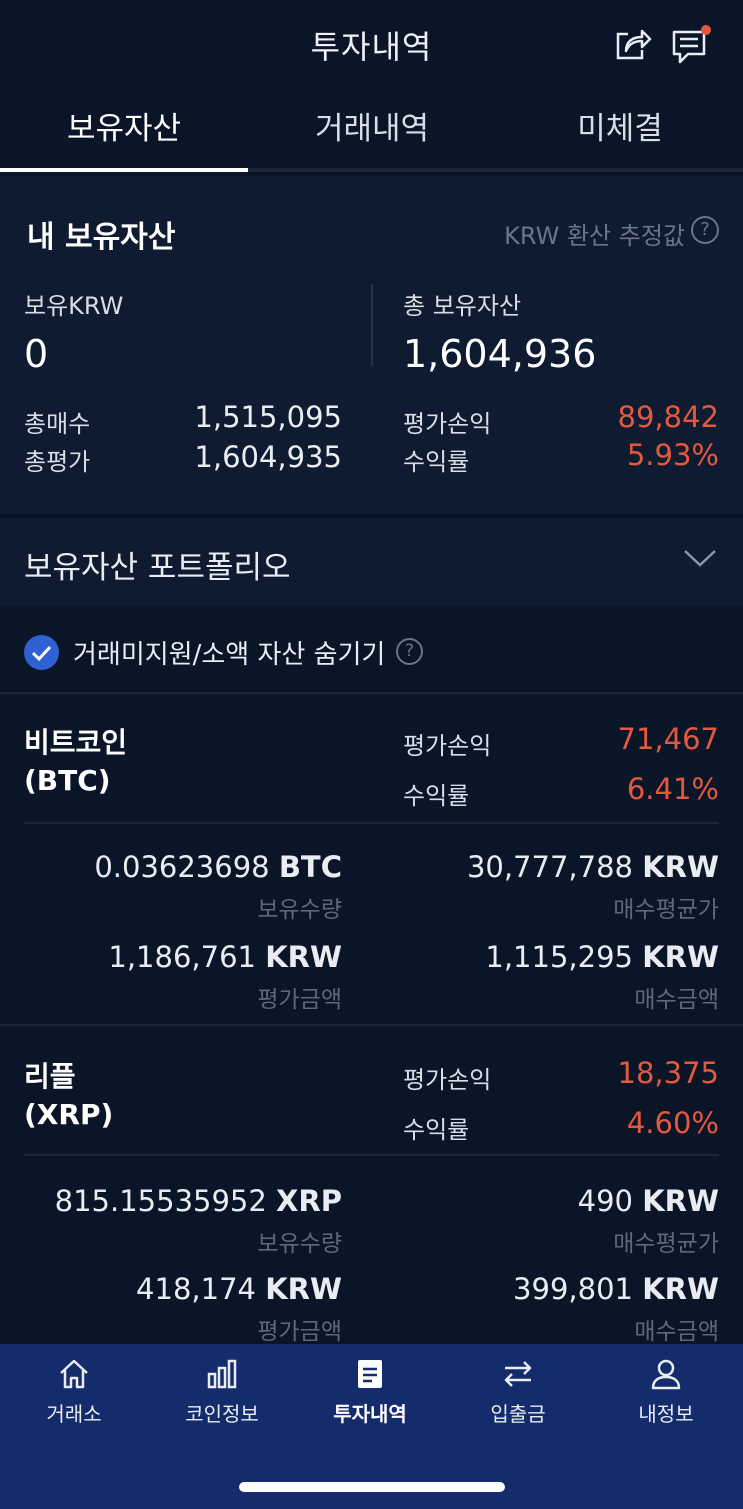  What do you see at coordinates (157, 568) in the screenshot?
I see `portfolio-label: 보유자산 포트폴리오` at bounding box center [157, 568].